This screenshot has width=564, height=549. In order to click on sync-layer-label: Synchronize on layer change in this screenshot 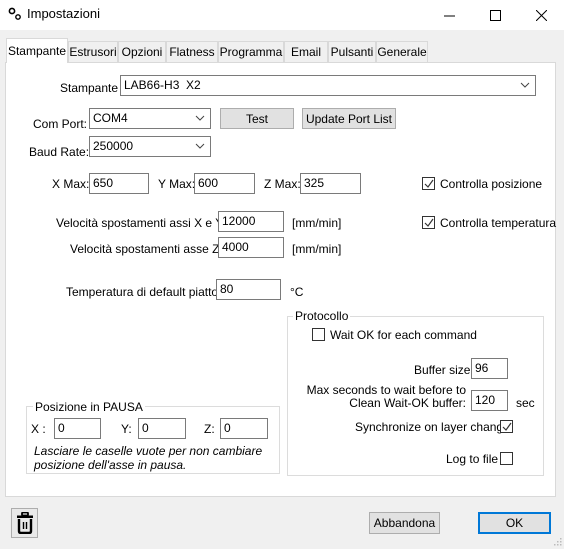, I will do `click(432, 427)`.